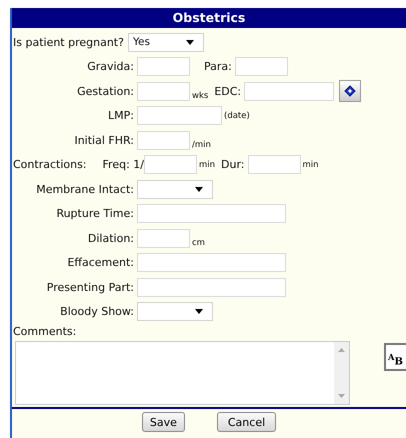 Image resolution: width=406 pixels, height=438 pixels. Describe the element at coordinates (90, 287) in the screenshot. I see `field-label: Presenting Part:` at that location.